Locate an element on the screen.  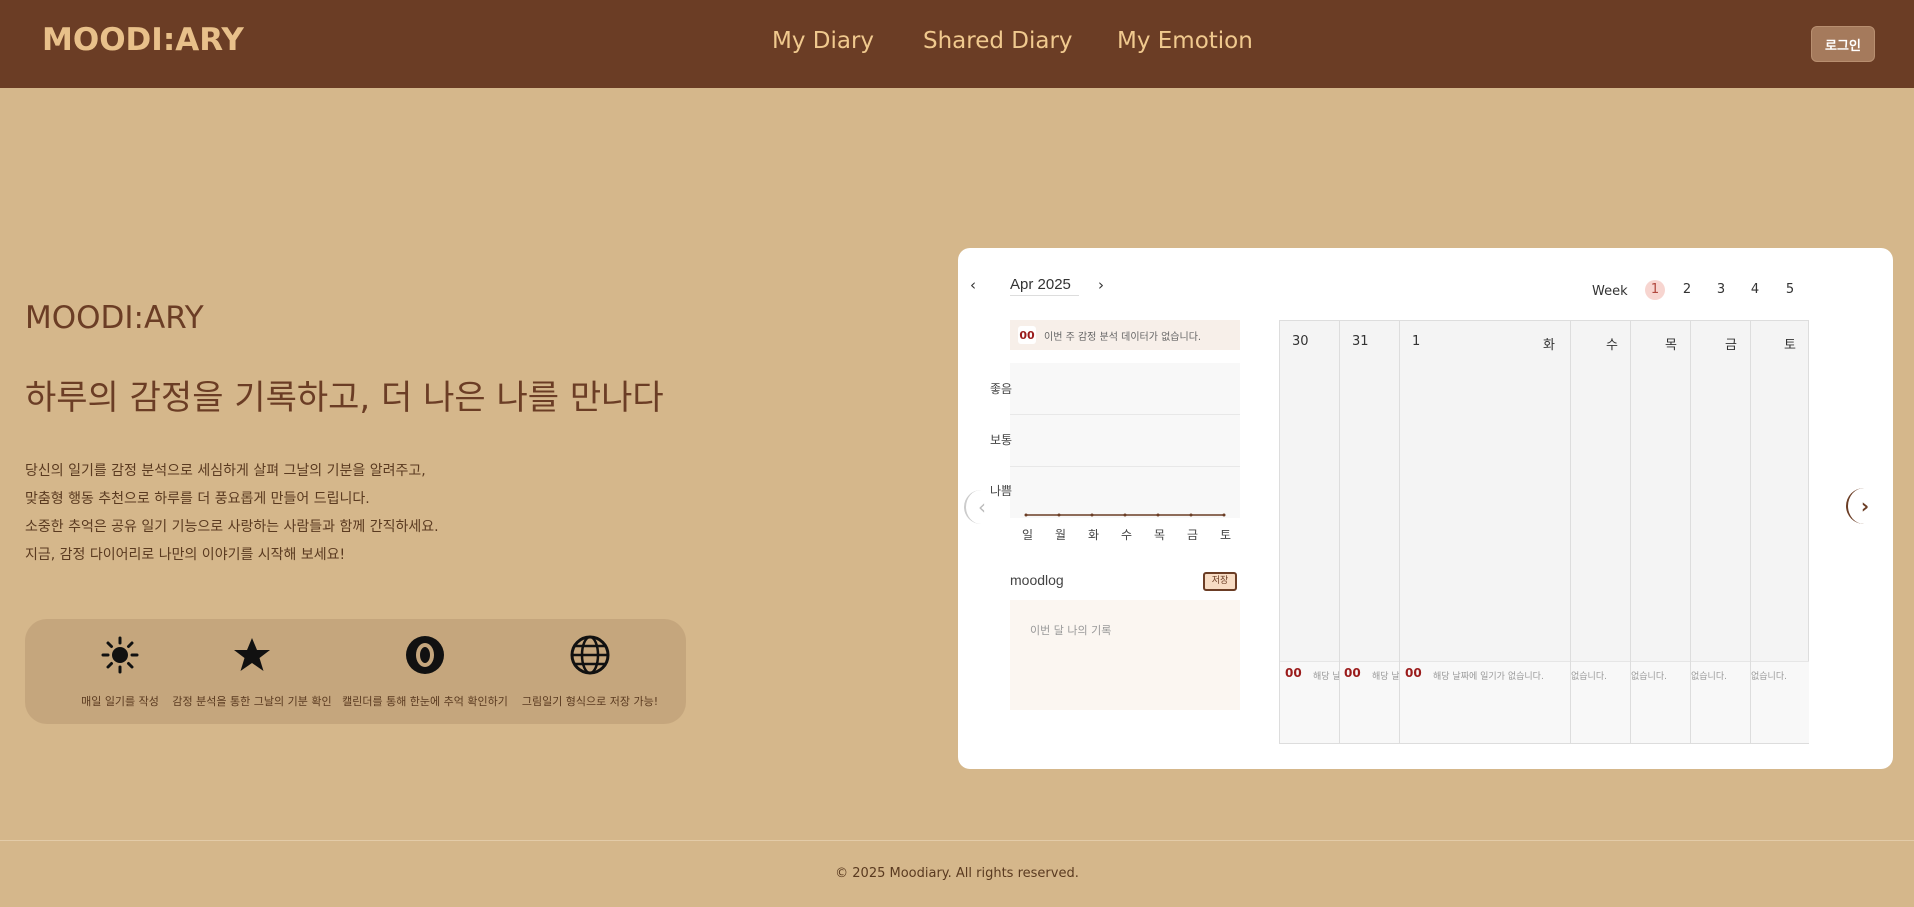
day-number: 31 is located at coordinates (1360, 341).